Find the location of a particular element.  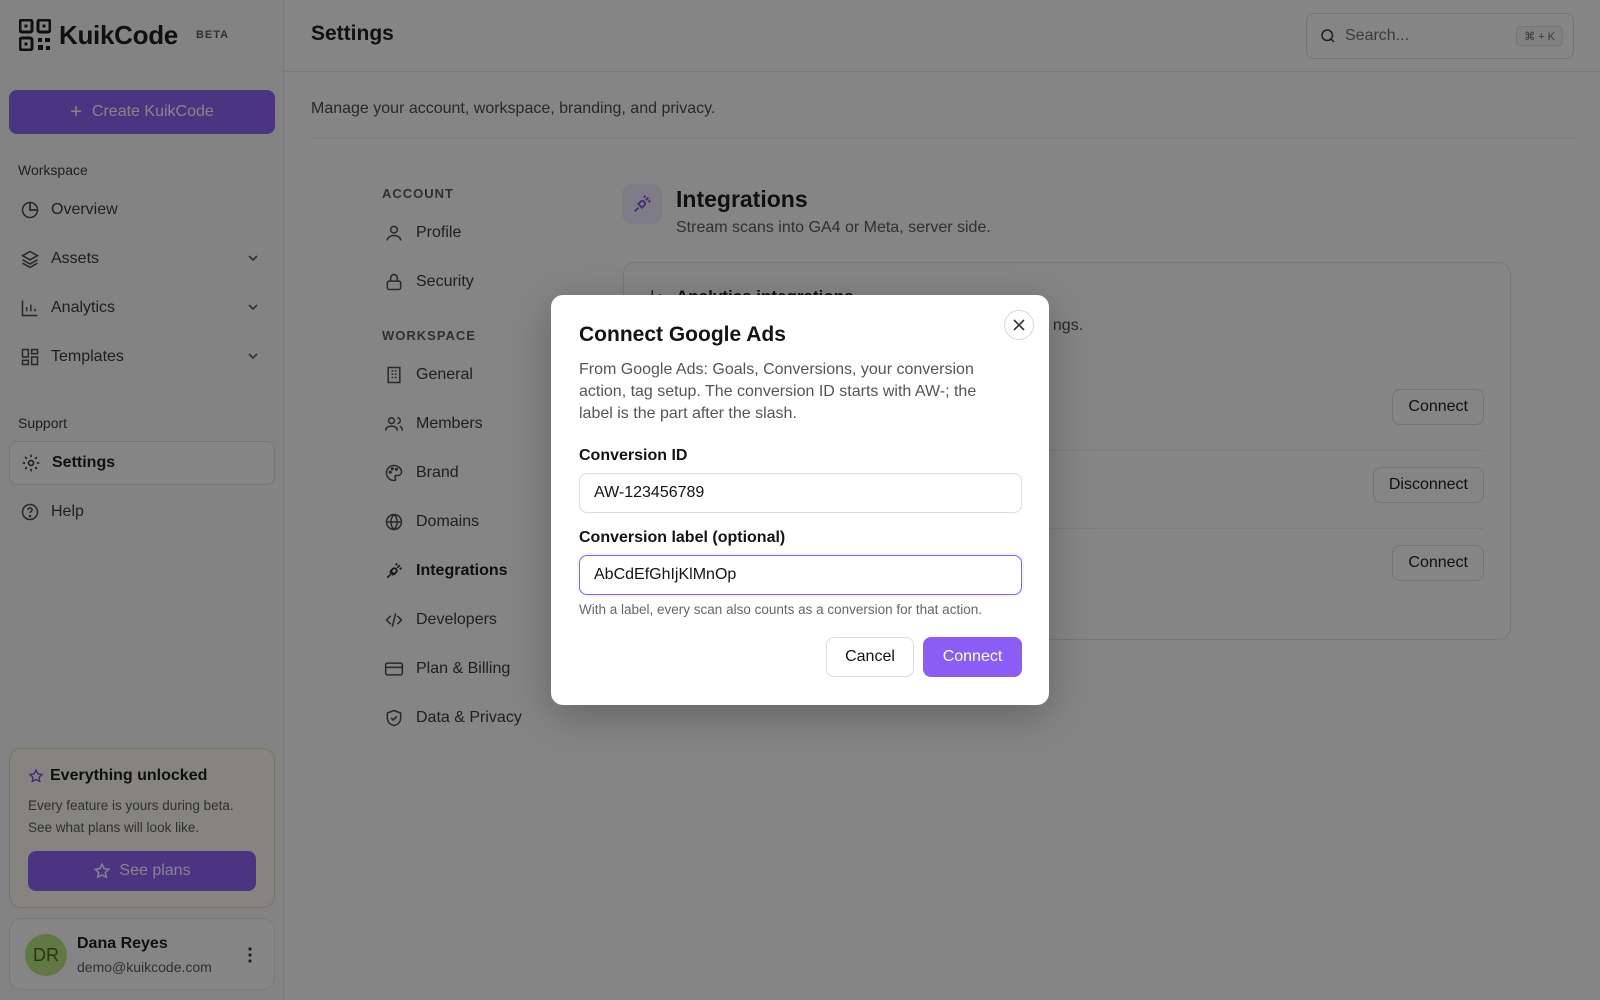

conversion-id-field is located at coordinates (800, 493).